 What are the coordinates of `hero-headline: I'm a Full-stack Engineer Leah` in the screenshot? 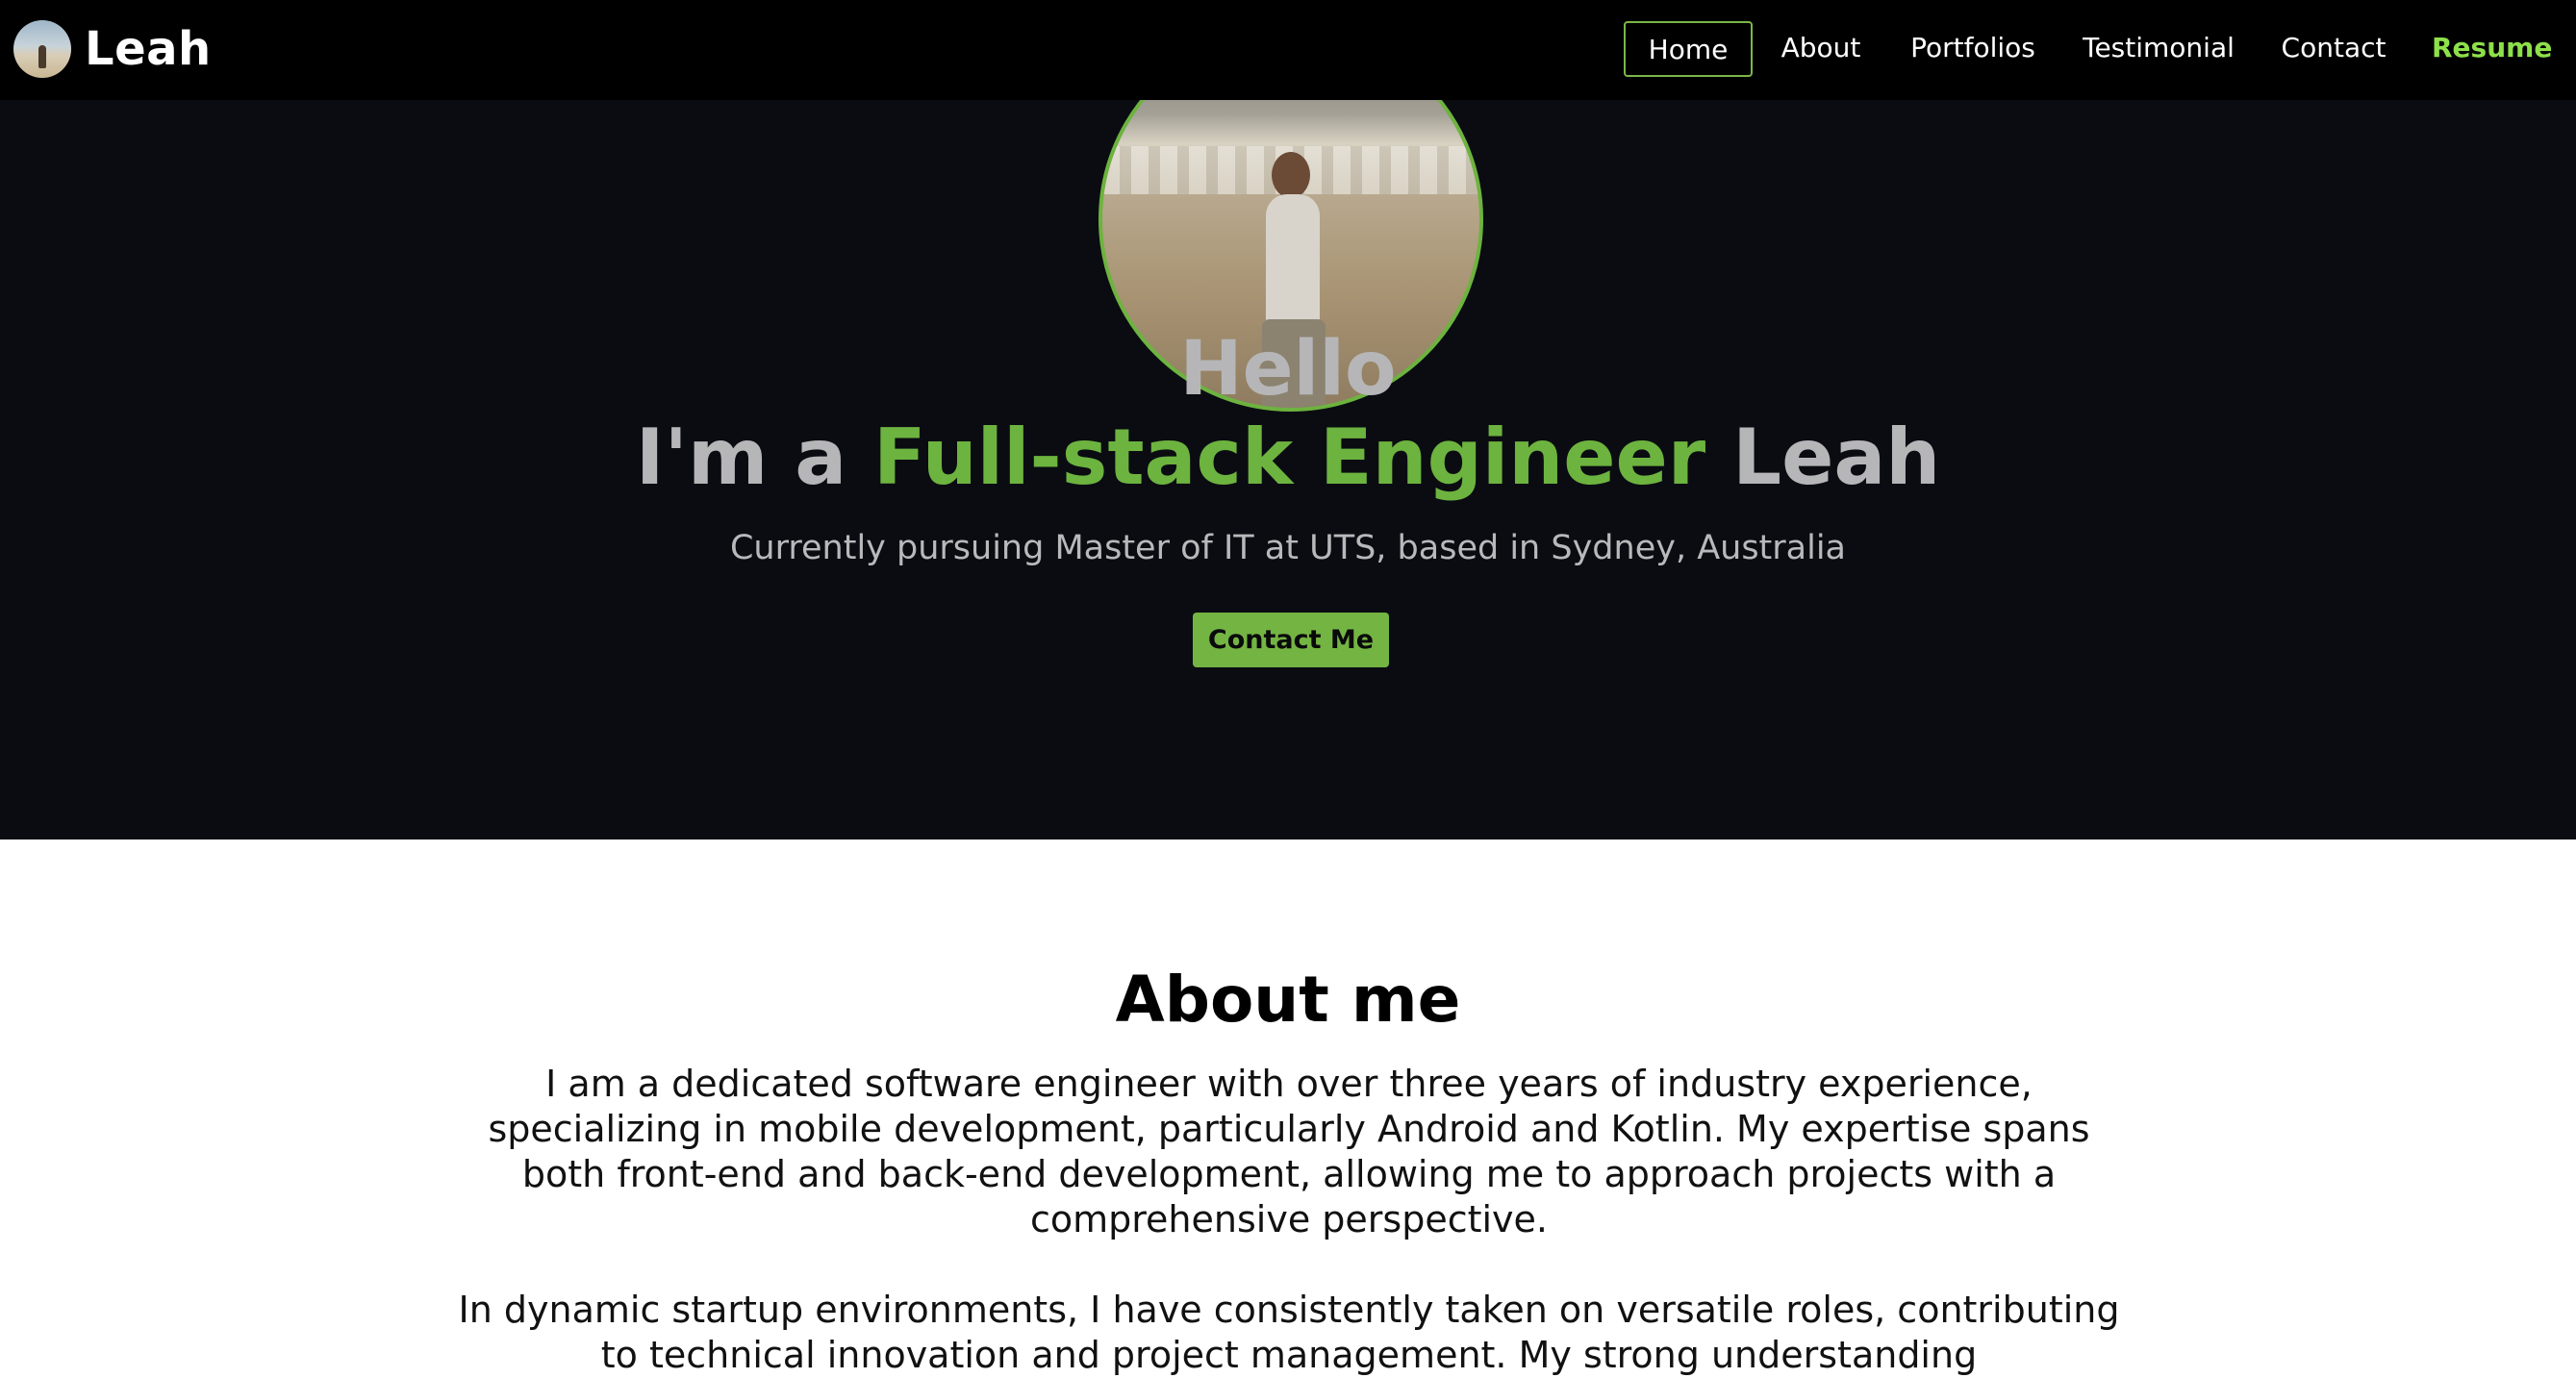 It's located at (1288, 458).